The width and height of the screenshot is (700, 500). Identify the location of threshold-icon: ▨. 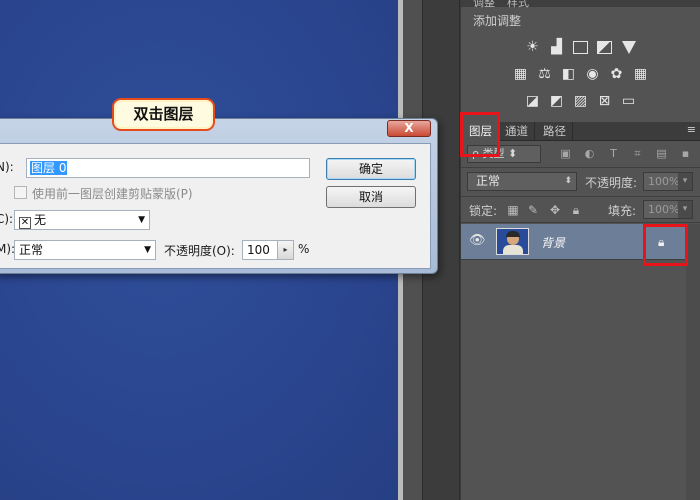
(581, 101).